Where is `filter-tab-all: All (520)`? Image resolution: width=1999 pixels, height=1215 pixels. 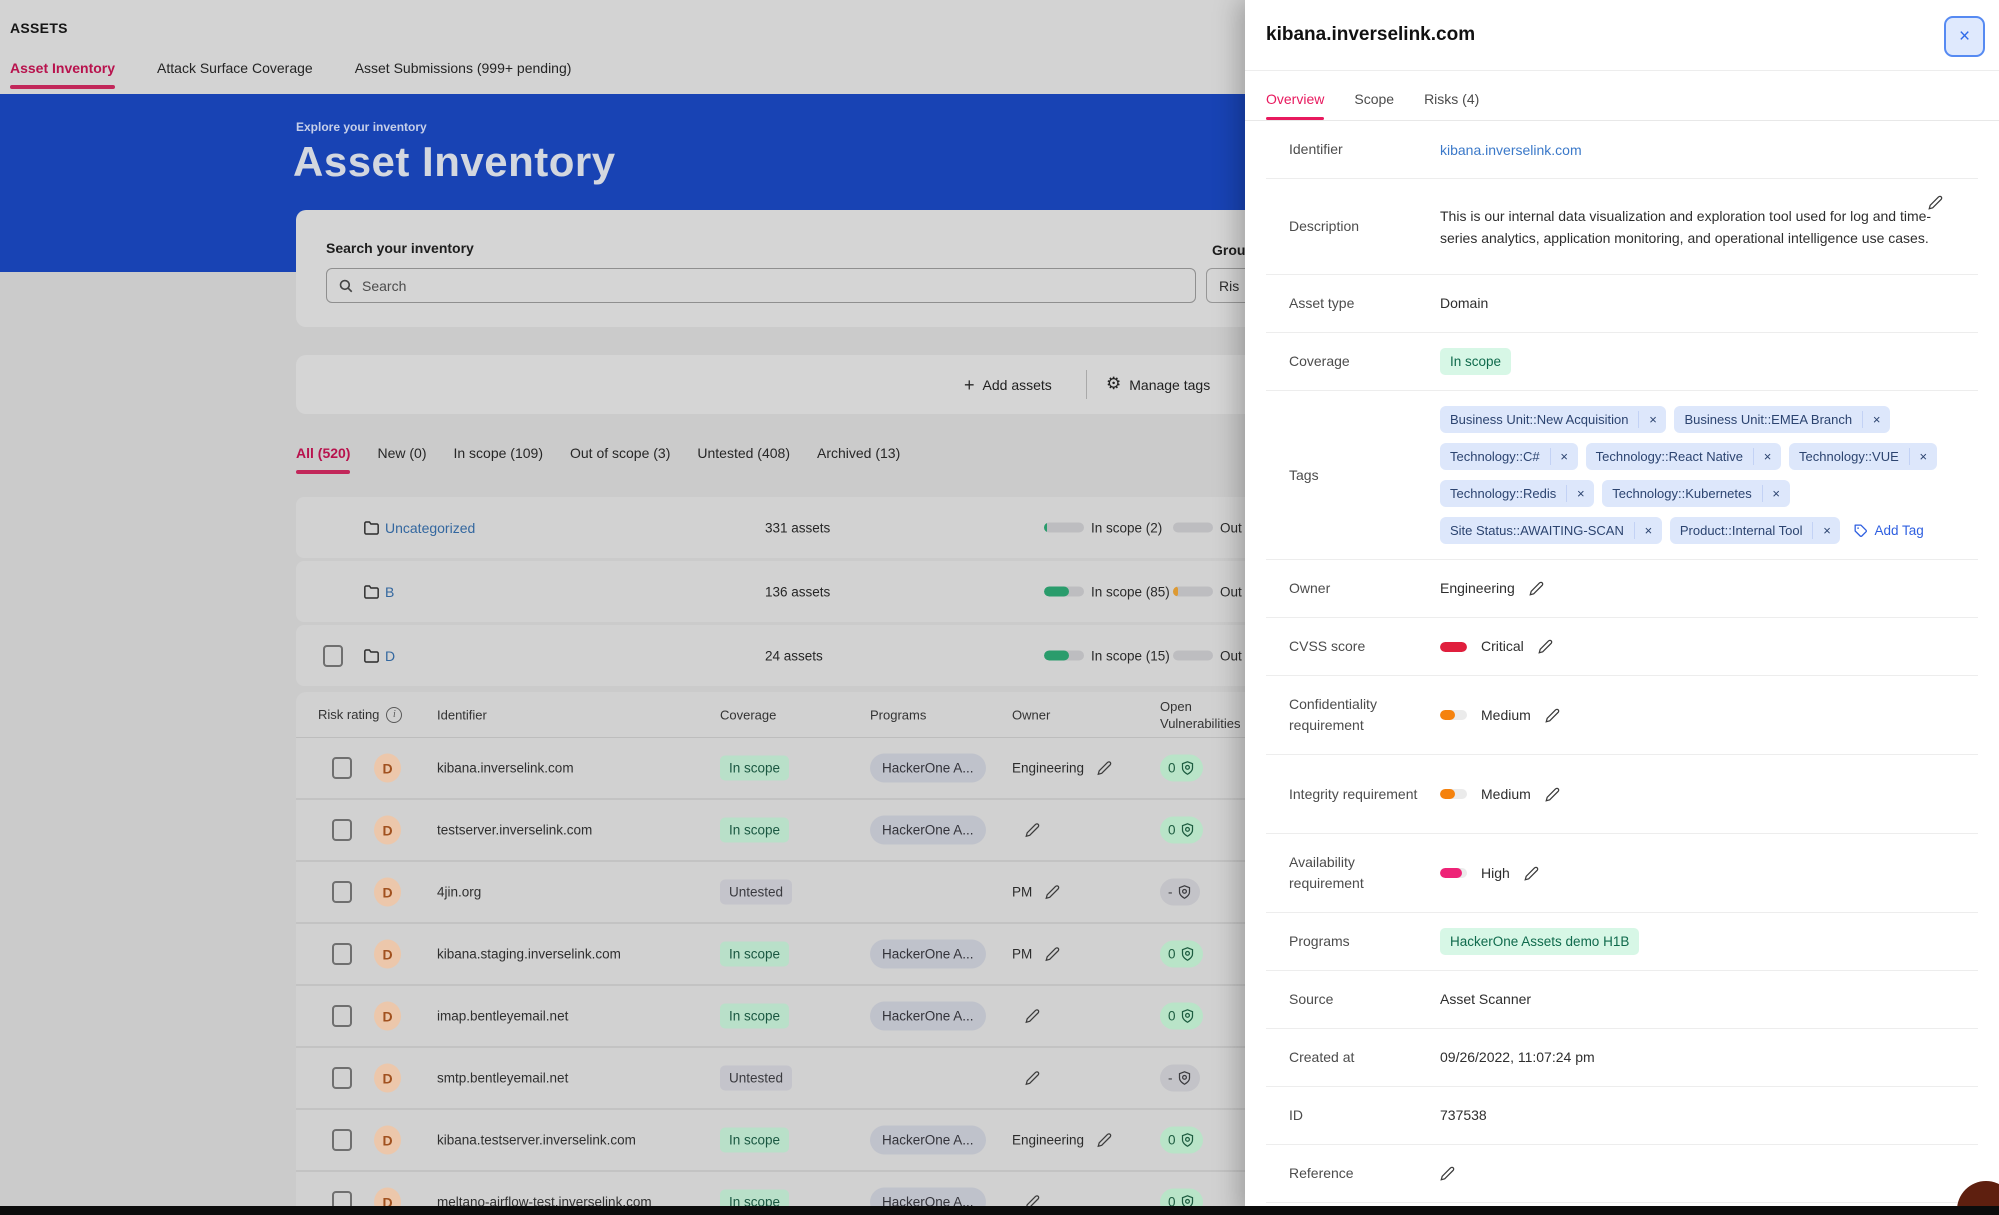
filter-tab-all: All (520) is located at coordinates (323, 463).